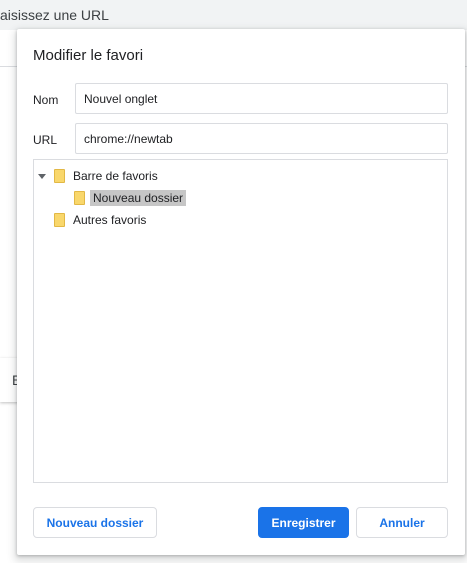 This screenshot has width=467, height=563. I want to click on tree-item-new-folder: Nouveau dossier, so click(130, 198).